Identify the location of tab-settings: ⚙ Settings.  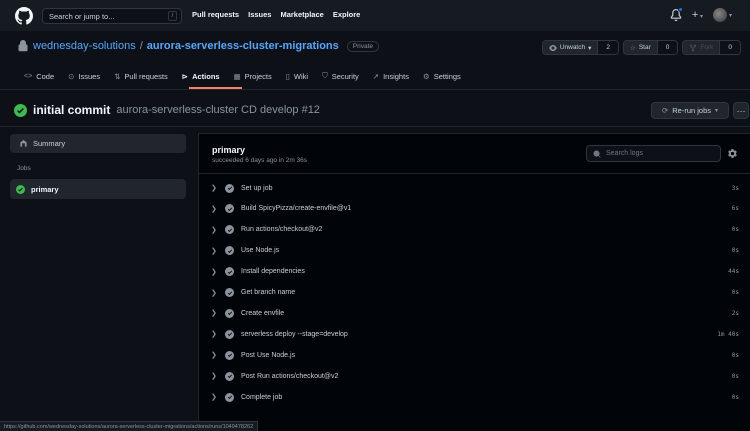
(442, 76).